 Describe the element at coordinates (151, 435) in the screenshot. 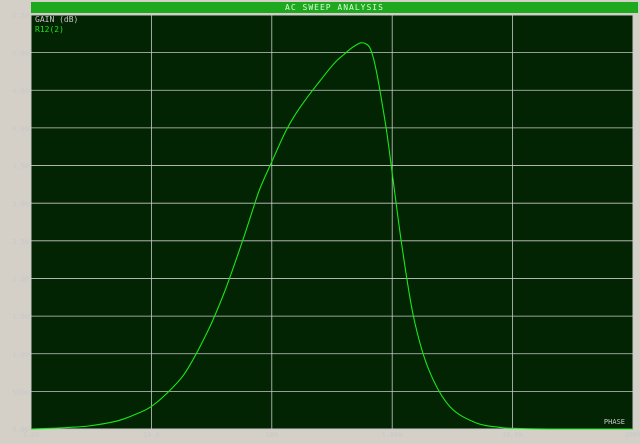

I see `x-tick-label: 10.0` at that location.